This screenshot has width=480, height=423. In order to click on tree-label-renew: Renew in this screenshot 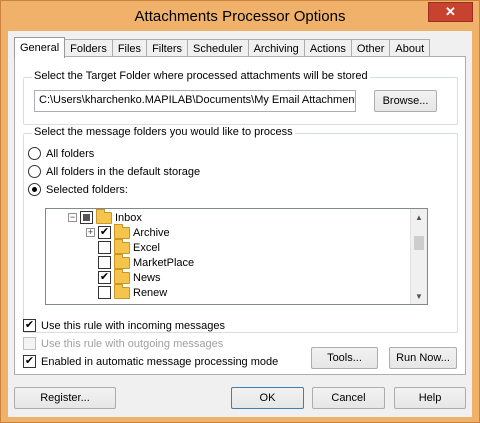, I will do `click(150, 292)`.